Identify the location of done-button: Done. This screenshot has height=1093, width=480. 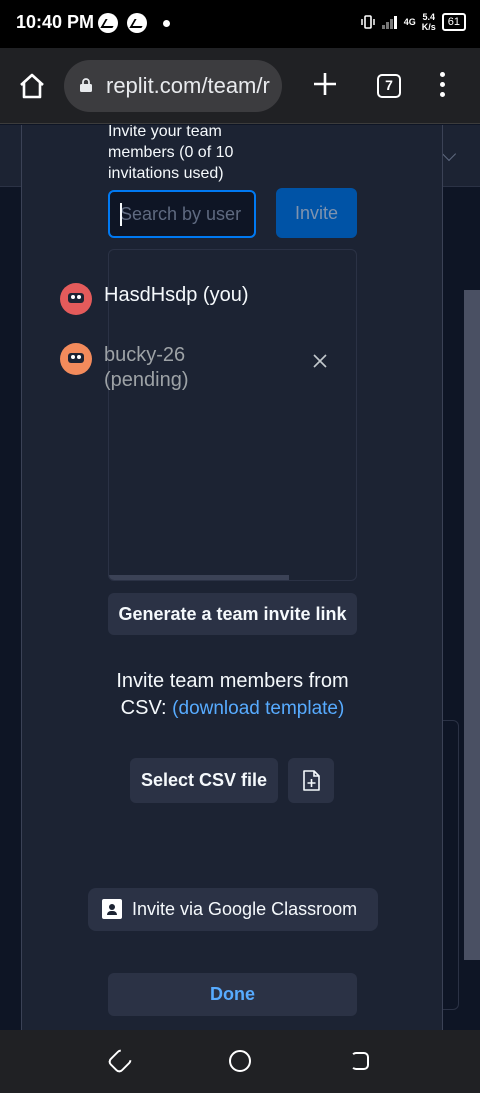
(232, 994).